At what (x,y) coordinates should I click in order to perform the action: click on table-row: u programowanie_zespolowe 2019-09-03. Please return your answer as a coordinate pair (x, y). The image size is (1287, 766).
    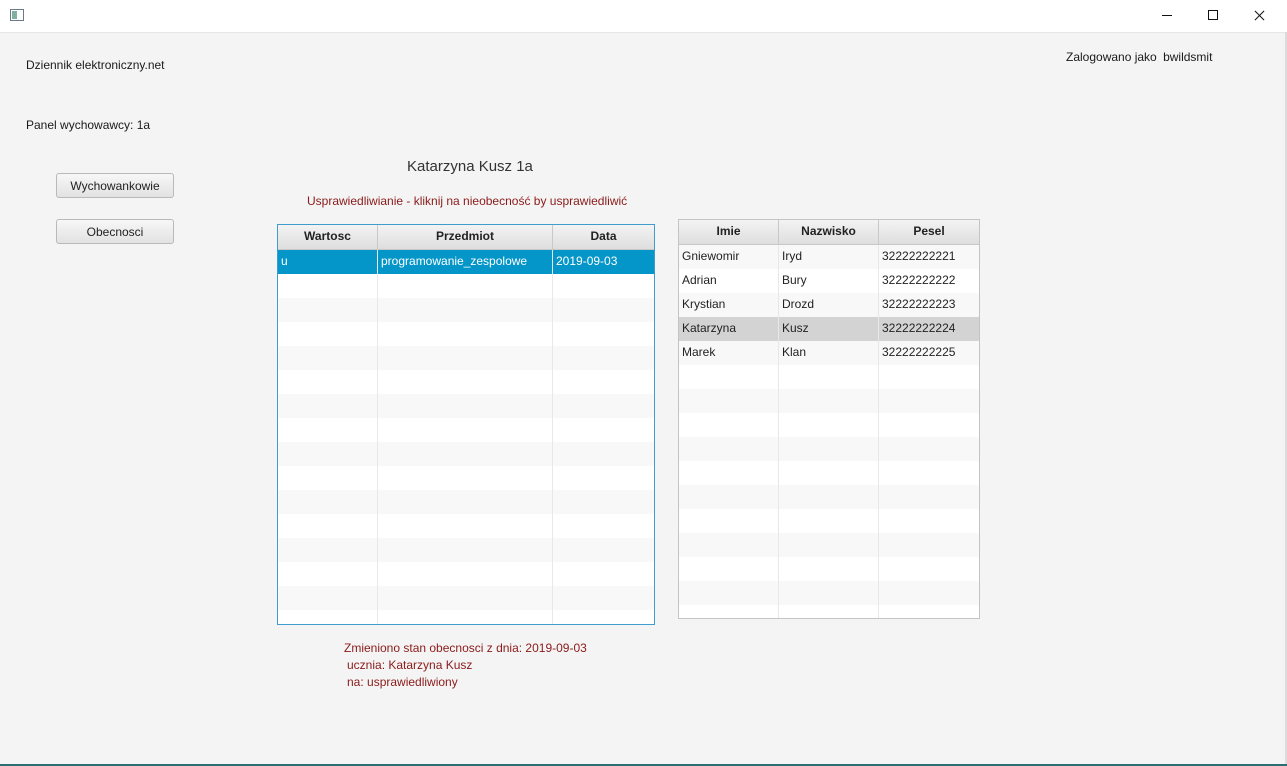
    Looking at the image, I should click on (466, 262).